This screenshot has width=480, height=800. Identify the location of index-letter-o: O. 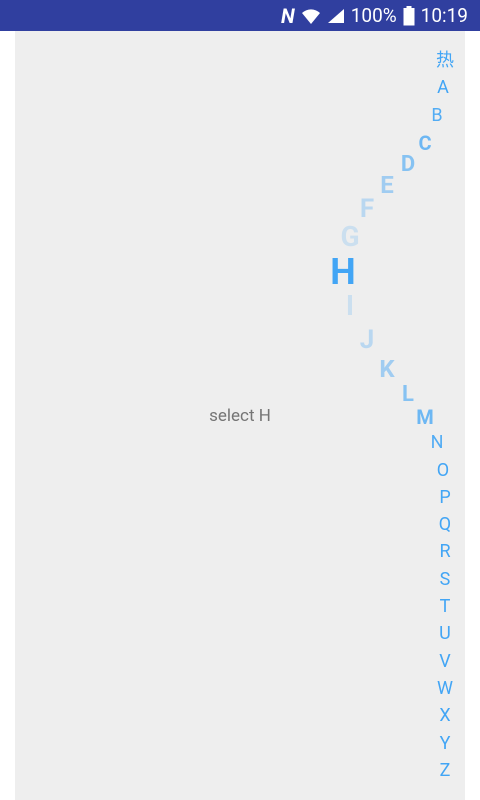
(443, 470).